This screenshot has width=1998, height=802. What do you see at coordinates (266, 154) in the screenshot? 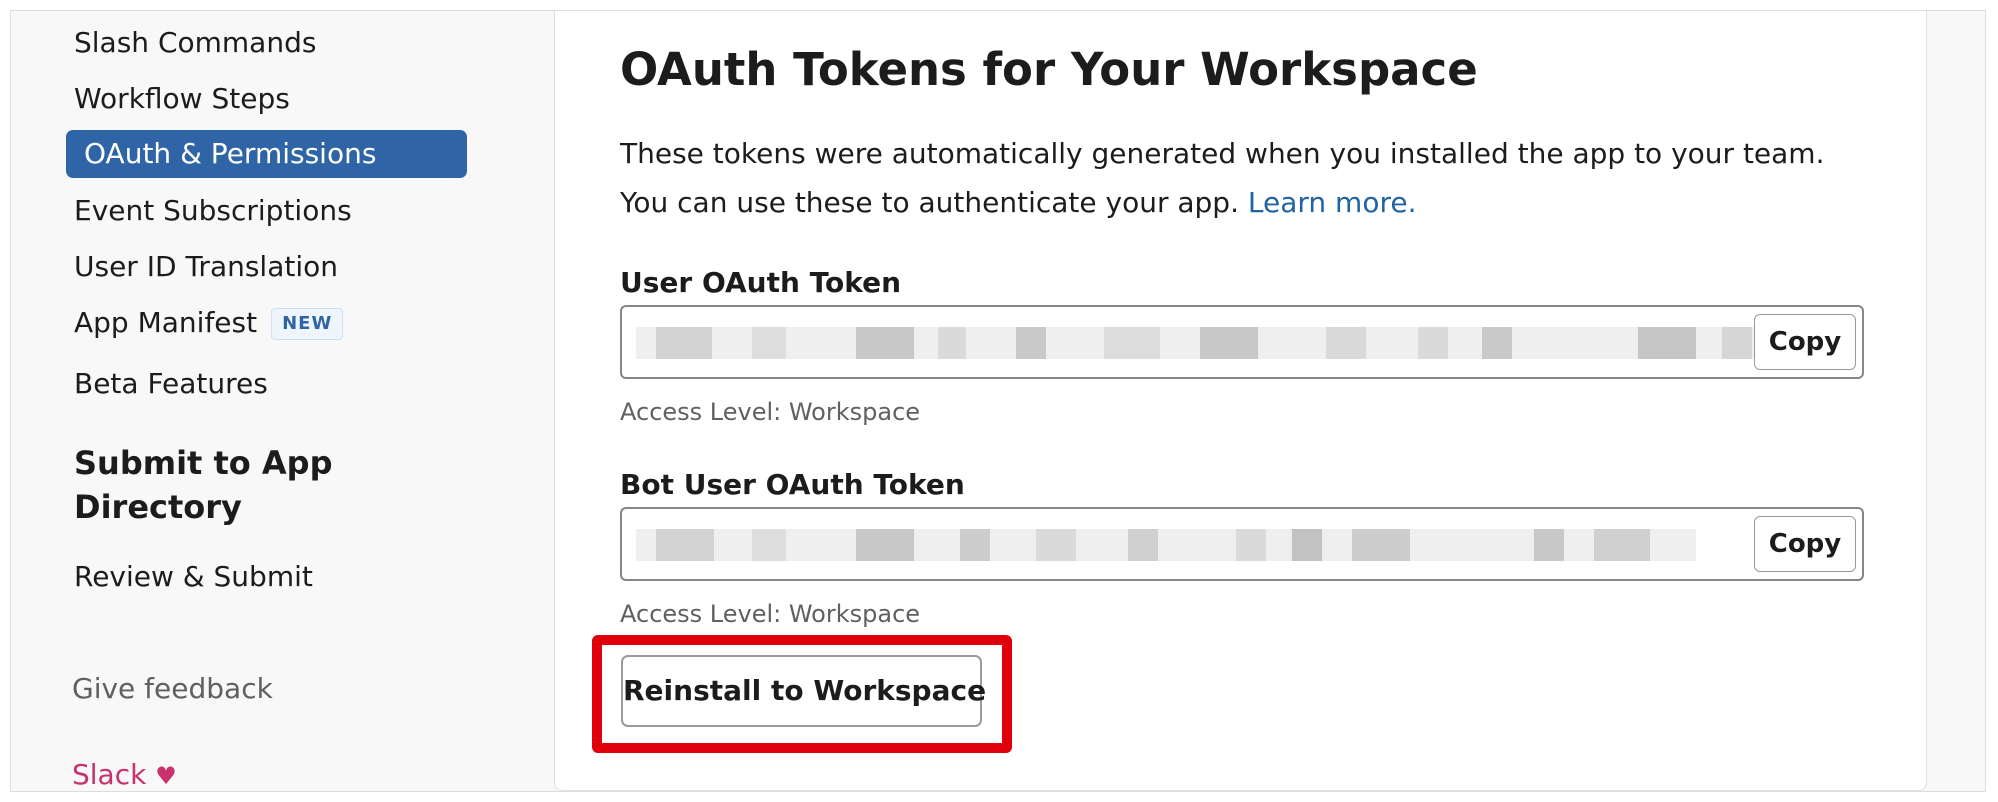
I see `sidebar-item-oauth-permissions: OAuth & Permissions` at bounding box center [266, 154].